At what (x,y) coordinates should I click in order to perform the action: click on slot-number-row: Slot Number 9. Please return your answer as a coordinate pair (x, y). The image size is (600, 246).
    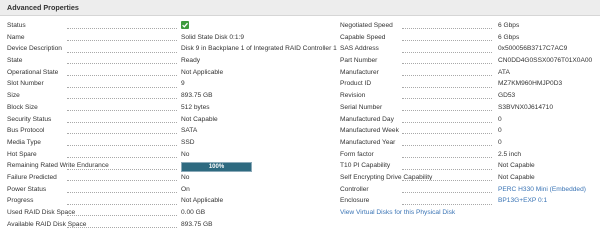
    Looking at the image, I should click on (172, 84).